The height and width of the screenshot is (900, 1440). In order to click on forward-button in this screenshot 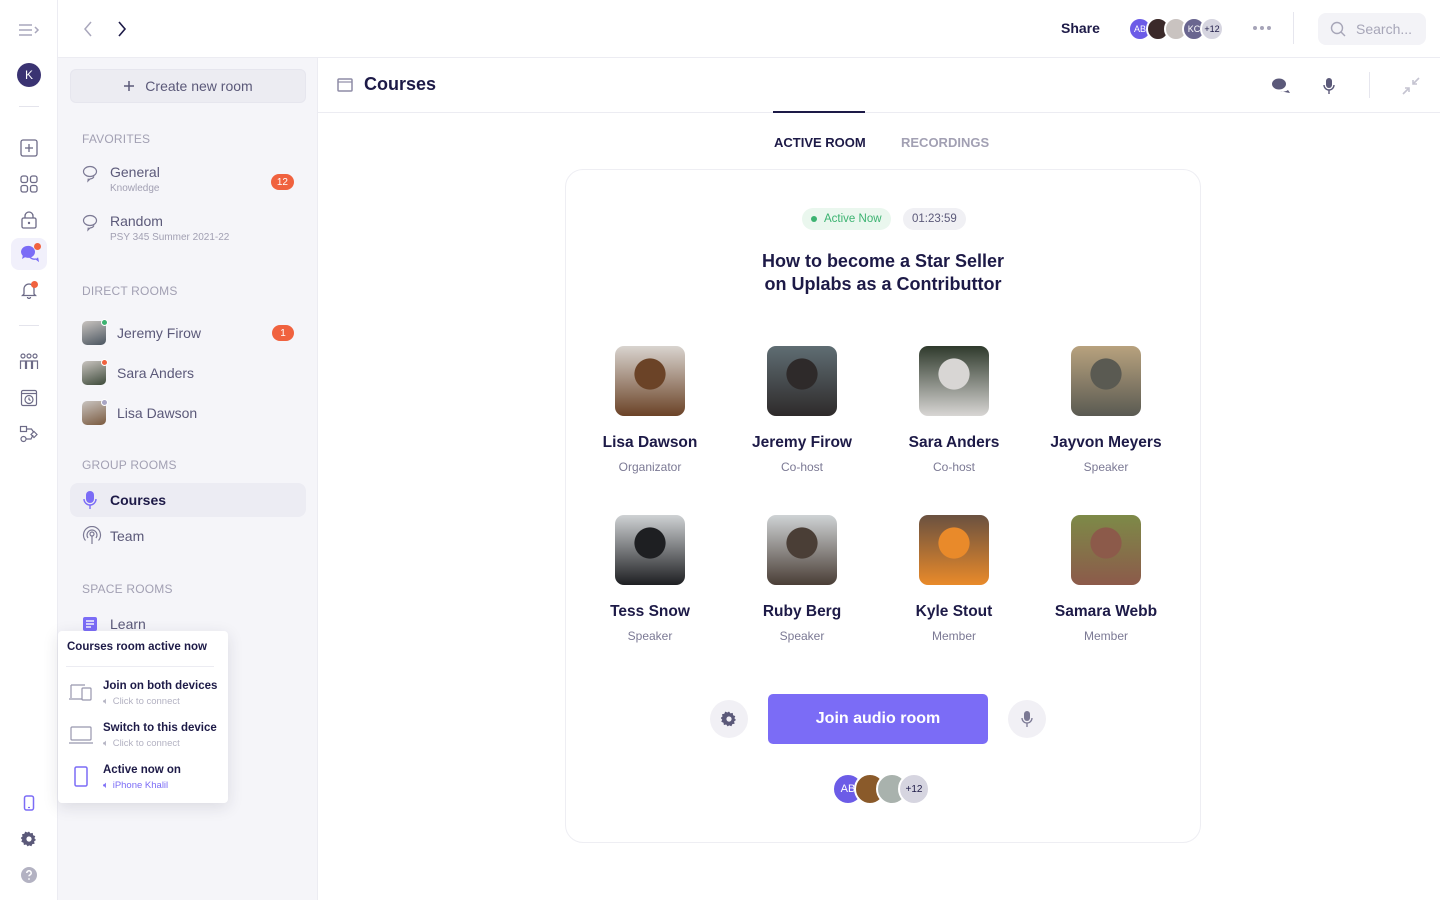, I will do `click(122, 29)`.